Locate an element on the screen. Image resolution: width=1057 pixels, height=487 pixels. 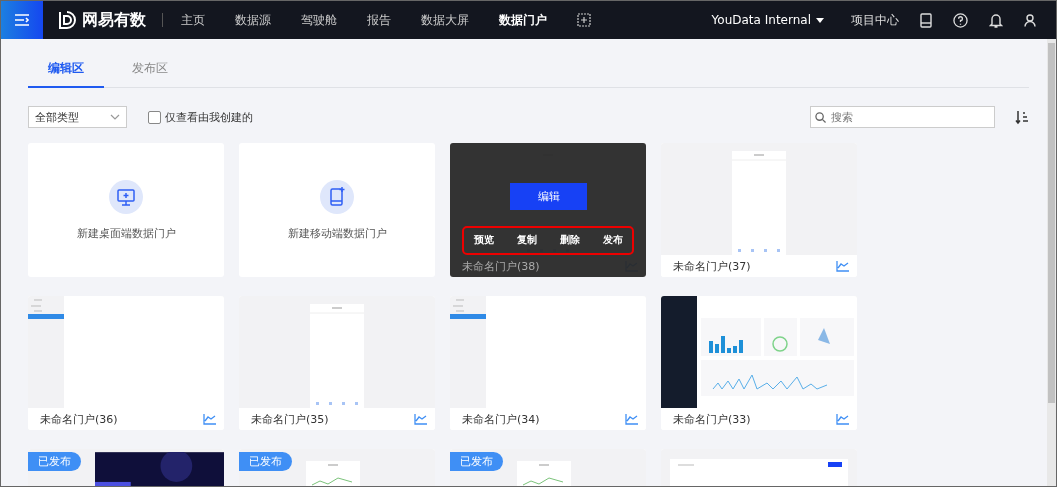
create-portal-card: 新建桌面端数据门户 is located at coordinates (126, 210).